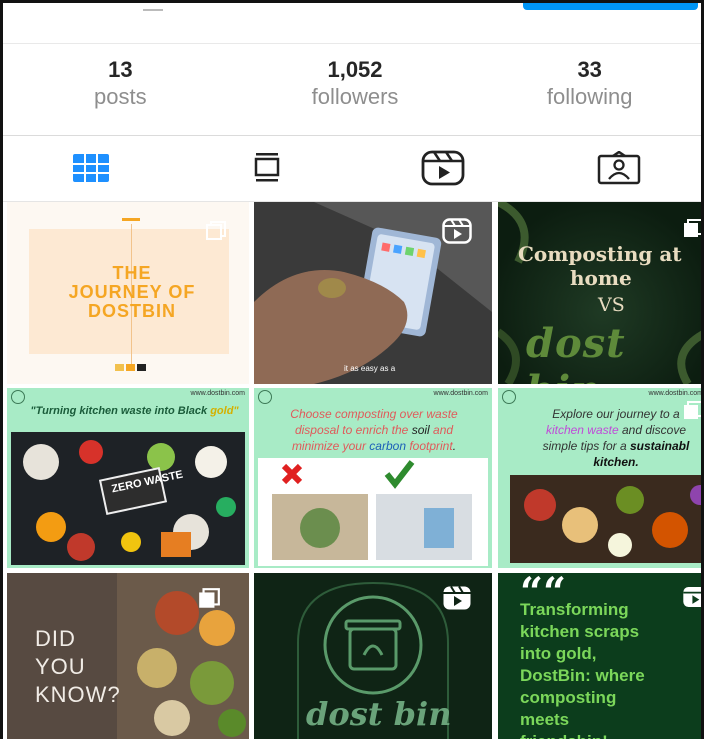 The height and width of the screenshot is (739, 704). I want to click on grid-tab, so click(91, 168).